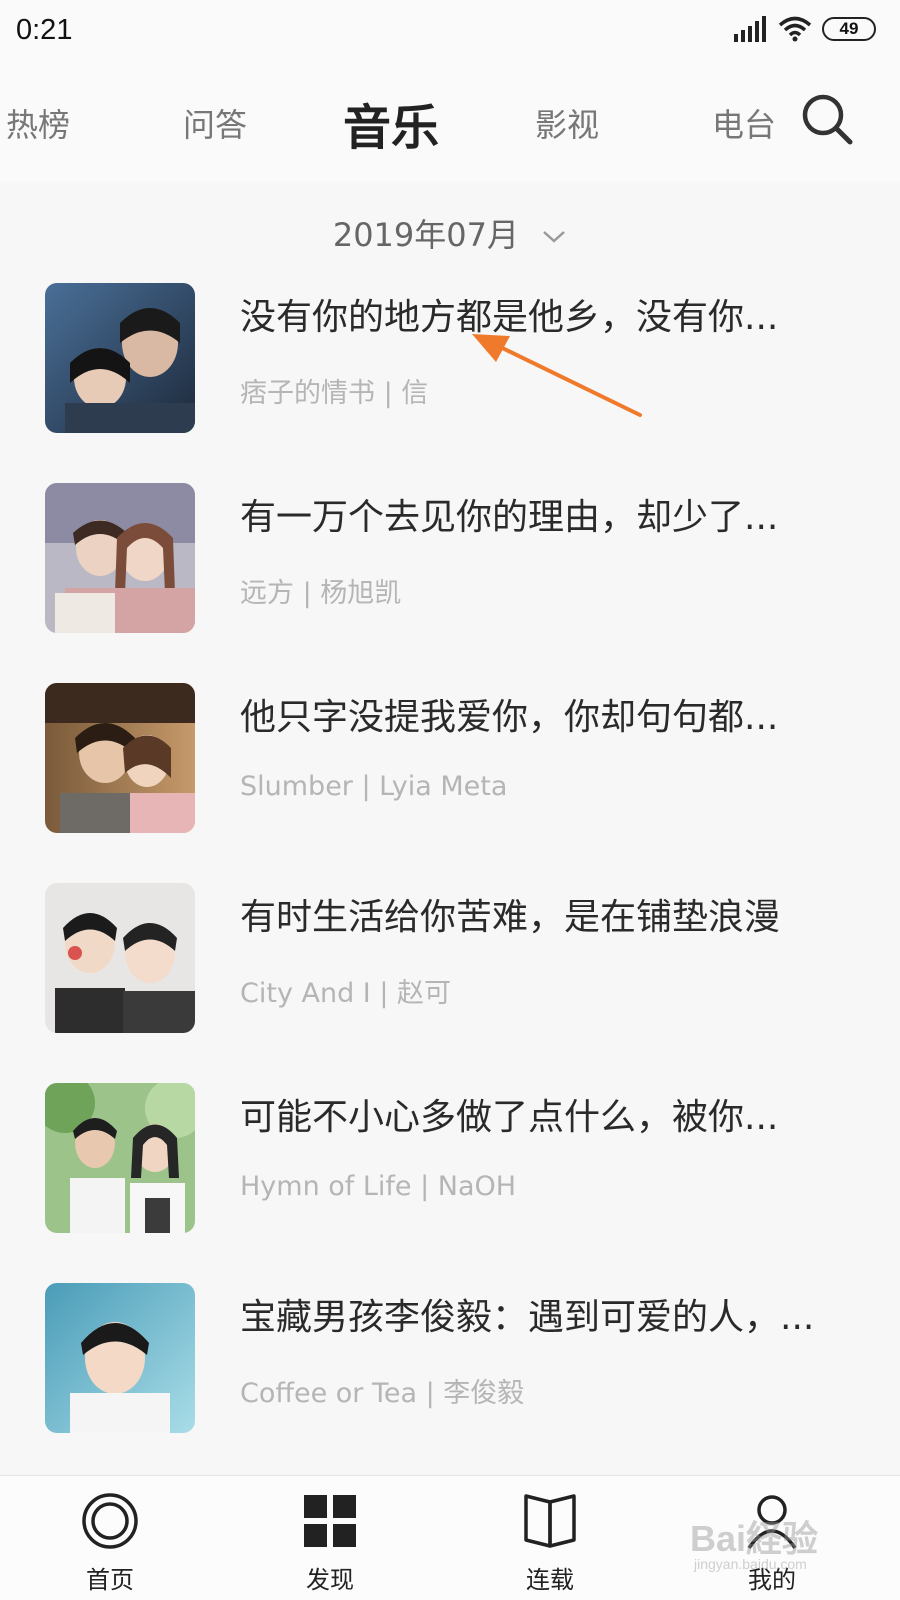 The image size is (900, 1600). I want to click on song-subtitle: 痞子的情书 | 信, so click(334, 393).